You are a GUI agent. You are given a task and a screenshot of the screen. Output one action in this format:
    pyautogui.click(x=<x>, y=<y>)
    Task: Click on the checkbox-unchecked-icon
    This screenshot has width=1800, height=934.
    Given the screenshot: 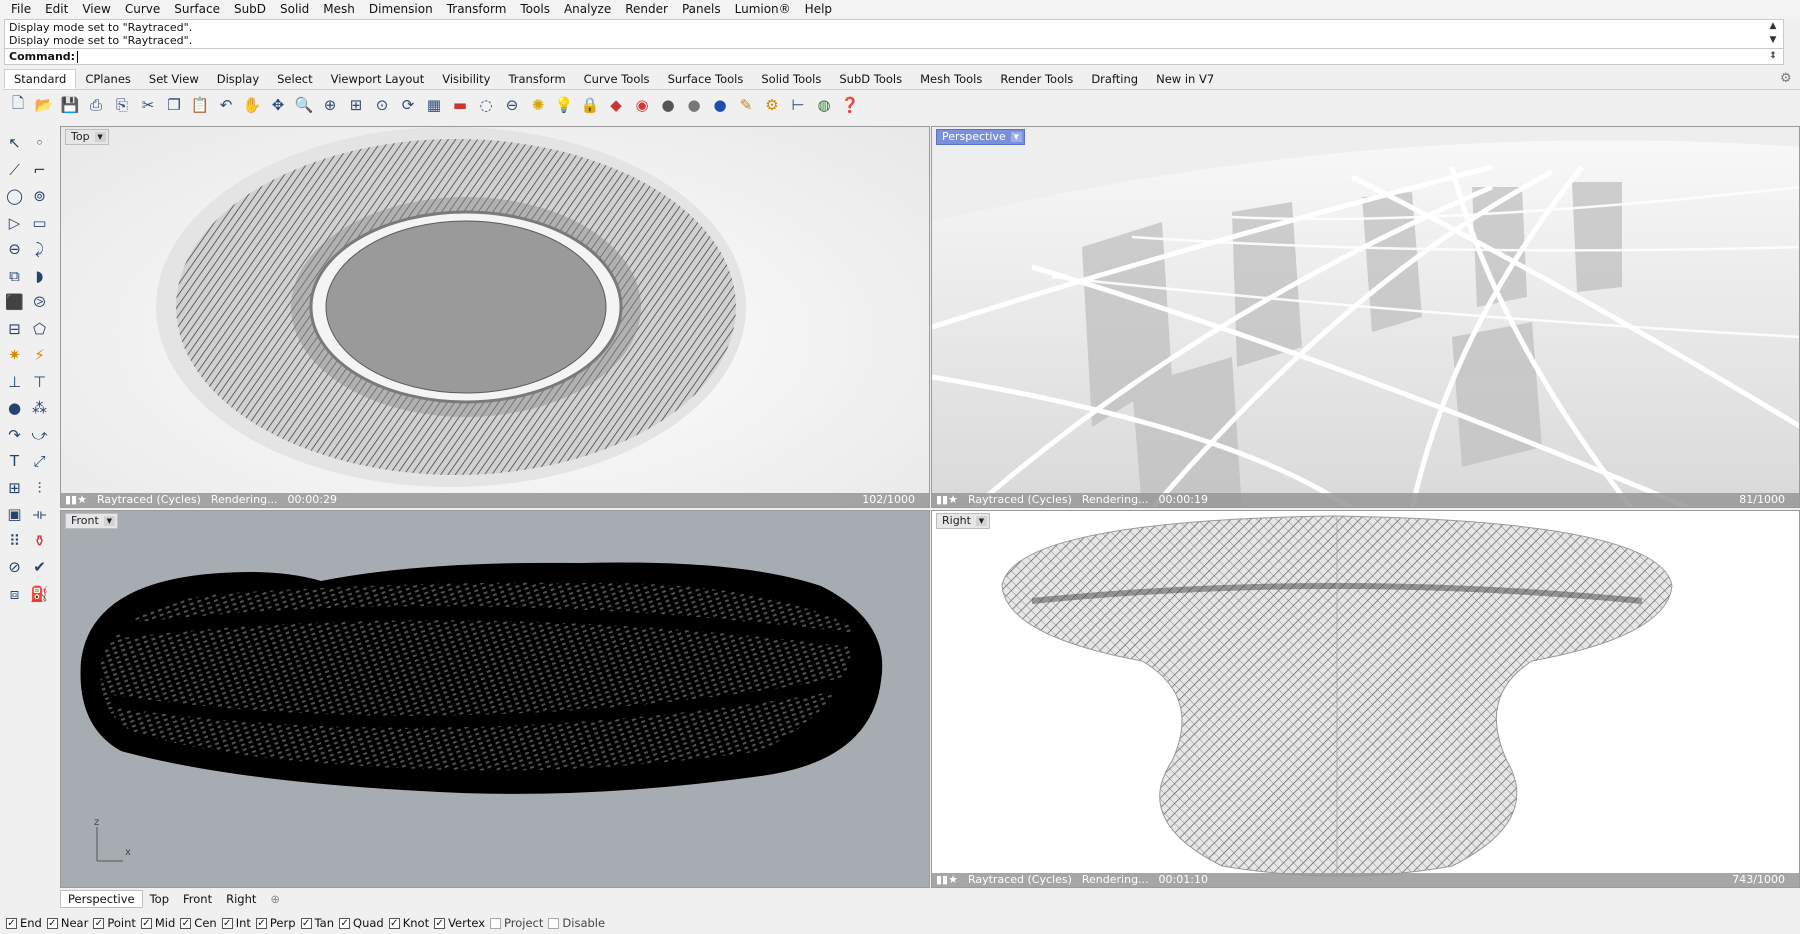 What is the action you would take?
    pyautogui.click(x=554, y=923)
    